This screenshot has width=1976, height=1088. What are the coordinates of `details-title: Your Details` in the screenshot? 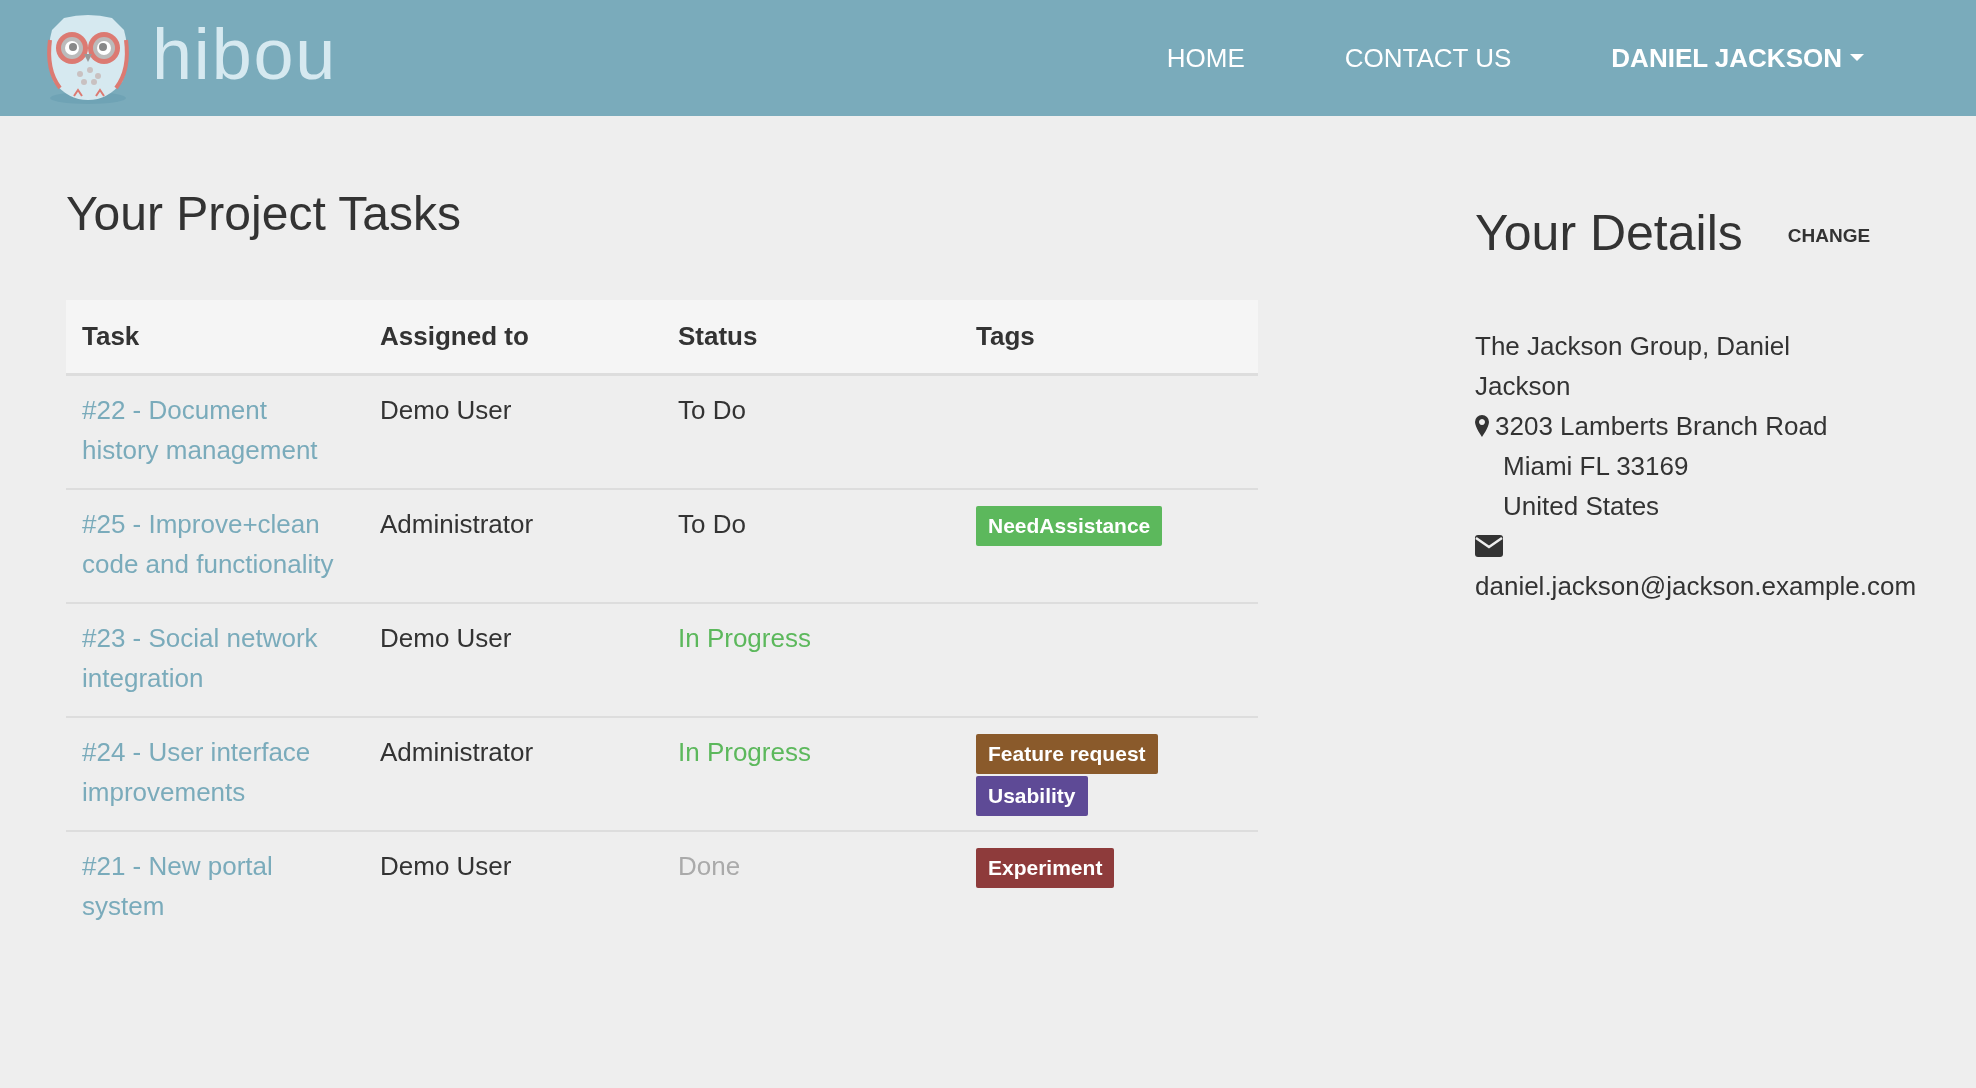 It's located at (1609, 233).